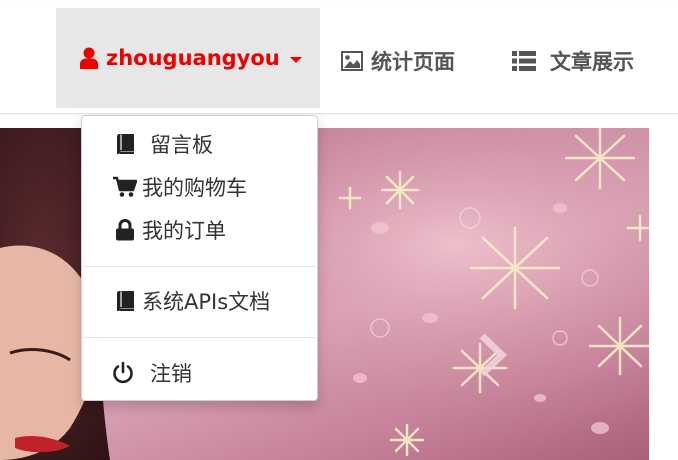 The image size is (678, 460). I want to click on menu-item-label: 系统APIs文档, so click(206, 302).